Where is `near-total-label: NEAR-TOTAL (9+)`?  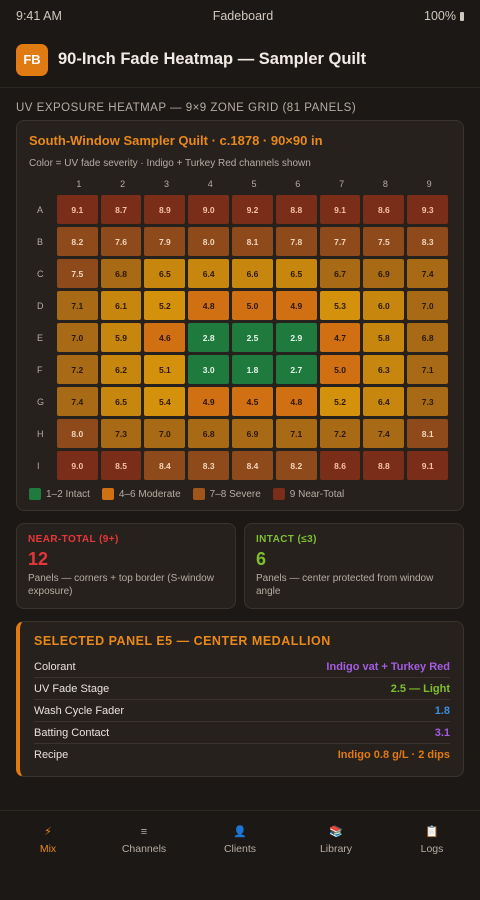
near-total-label: NEAR-TOTAL (9+) is located at coordinates (73, 539).